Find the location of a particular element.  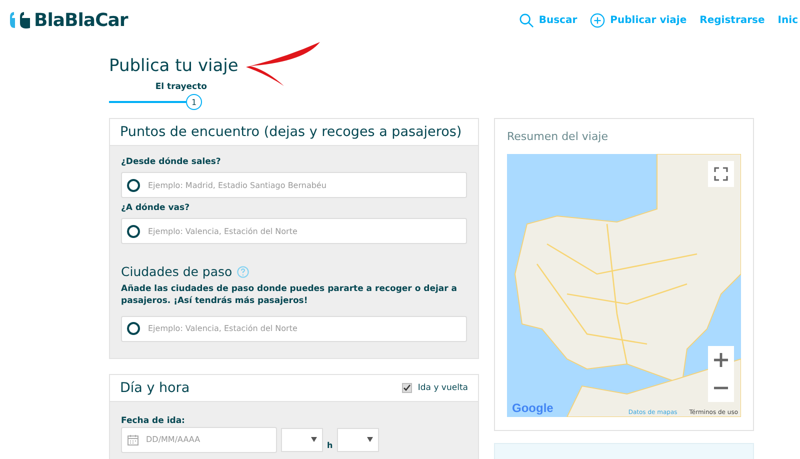

step-label: El trayecto is located at coordinates (181, 87).